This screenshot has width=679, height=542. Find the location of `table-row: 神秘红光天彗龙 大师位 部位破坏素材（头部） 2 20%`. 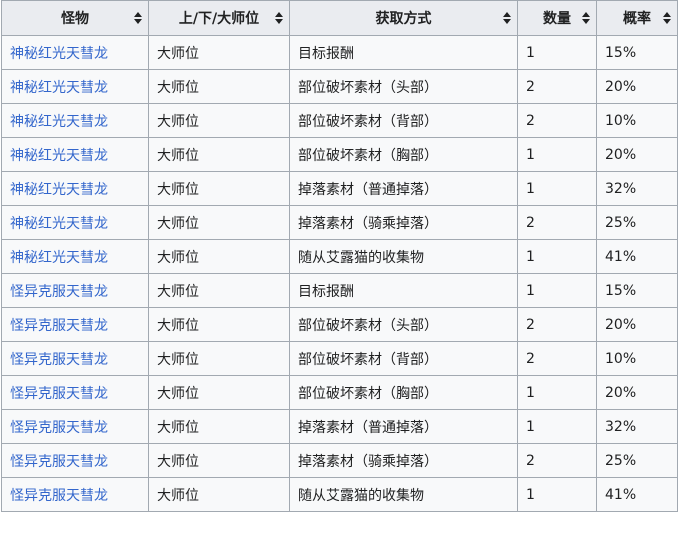

table-row: 神秘红光天彗龙 大师位 部位破坏素材（头部） 2 20% is located at coordinates (339, 86).